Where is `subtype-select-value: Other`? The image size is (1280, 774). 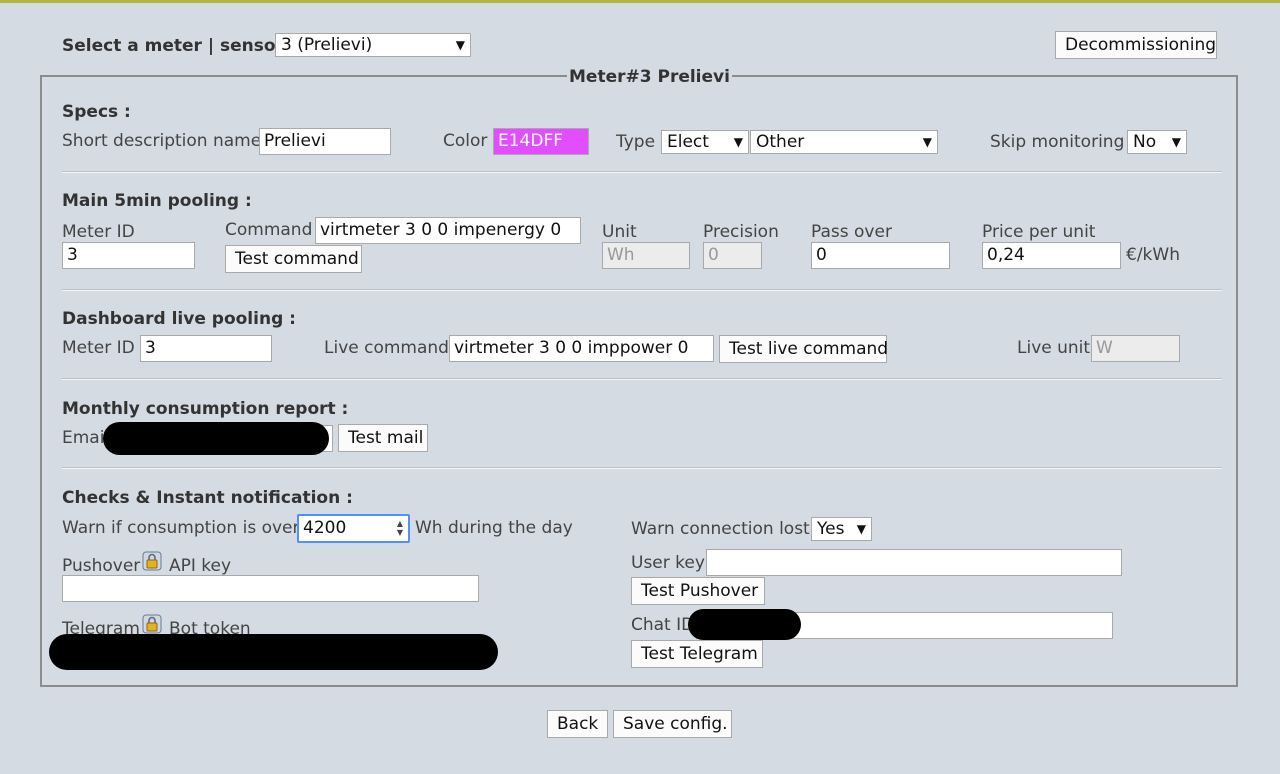
subtype-select-value: Other is located at coordinates (780, 142).